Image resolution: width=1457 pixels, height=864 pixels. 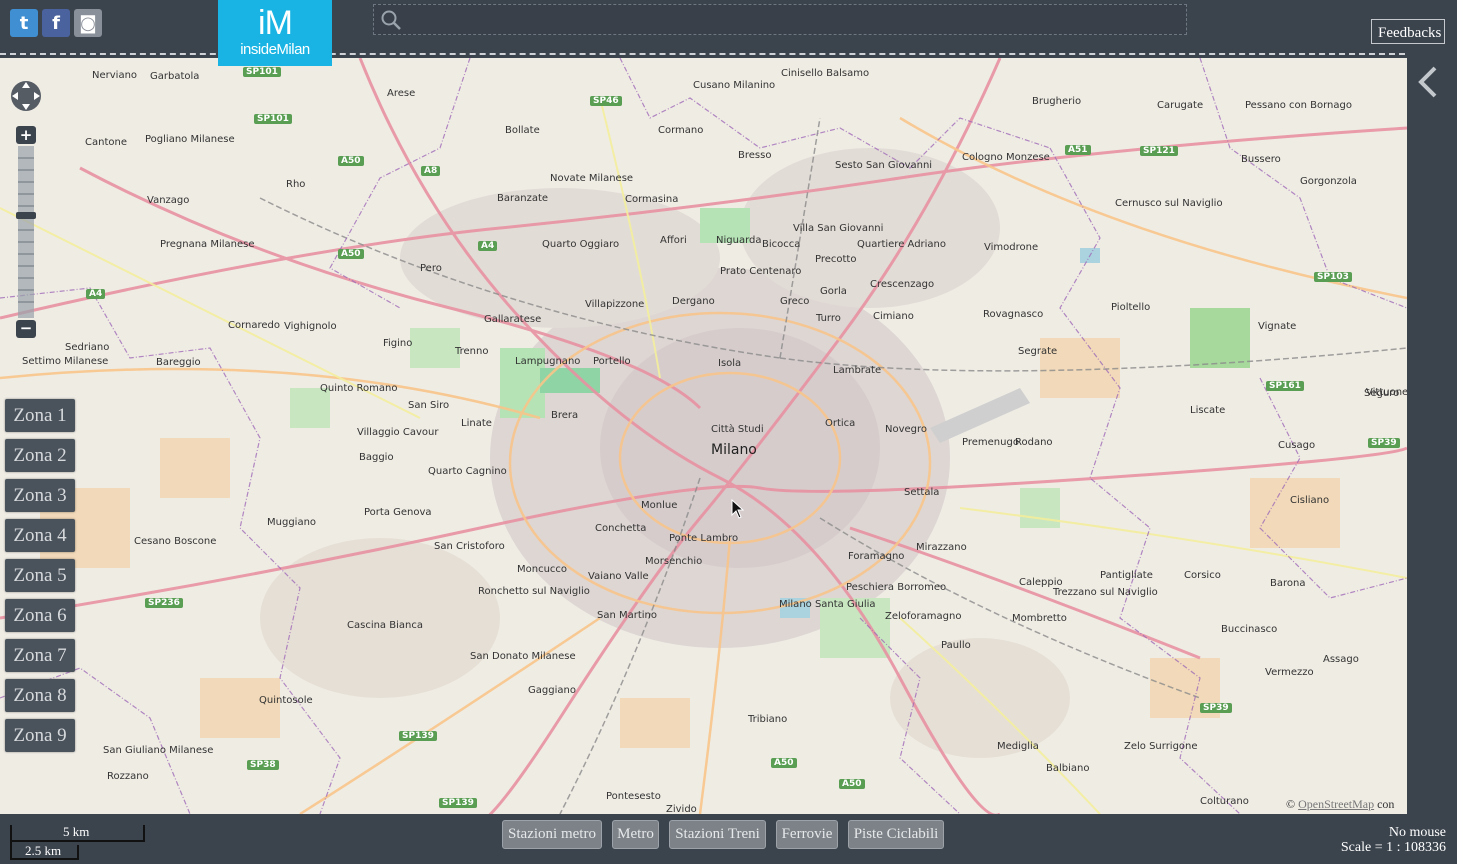 I want to click on map-label: Gaggiano, so click(x=552, y=690).